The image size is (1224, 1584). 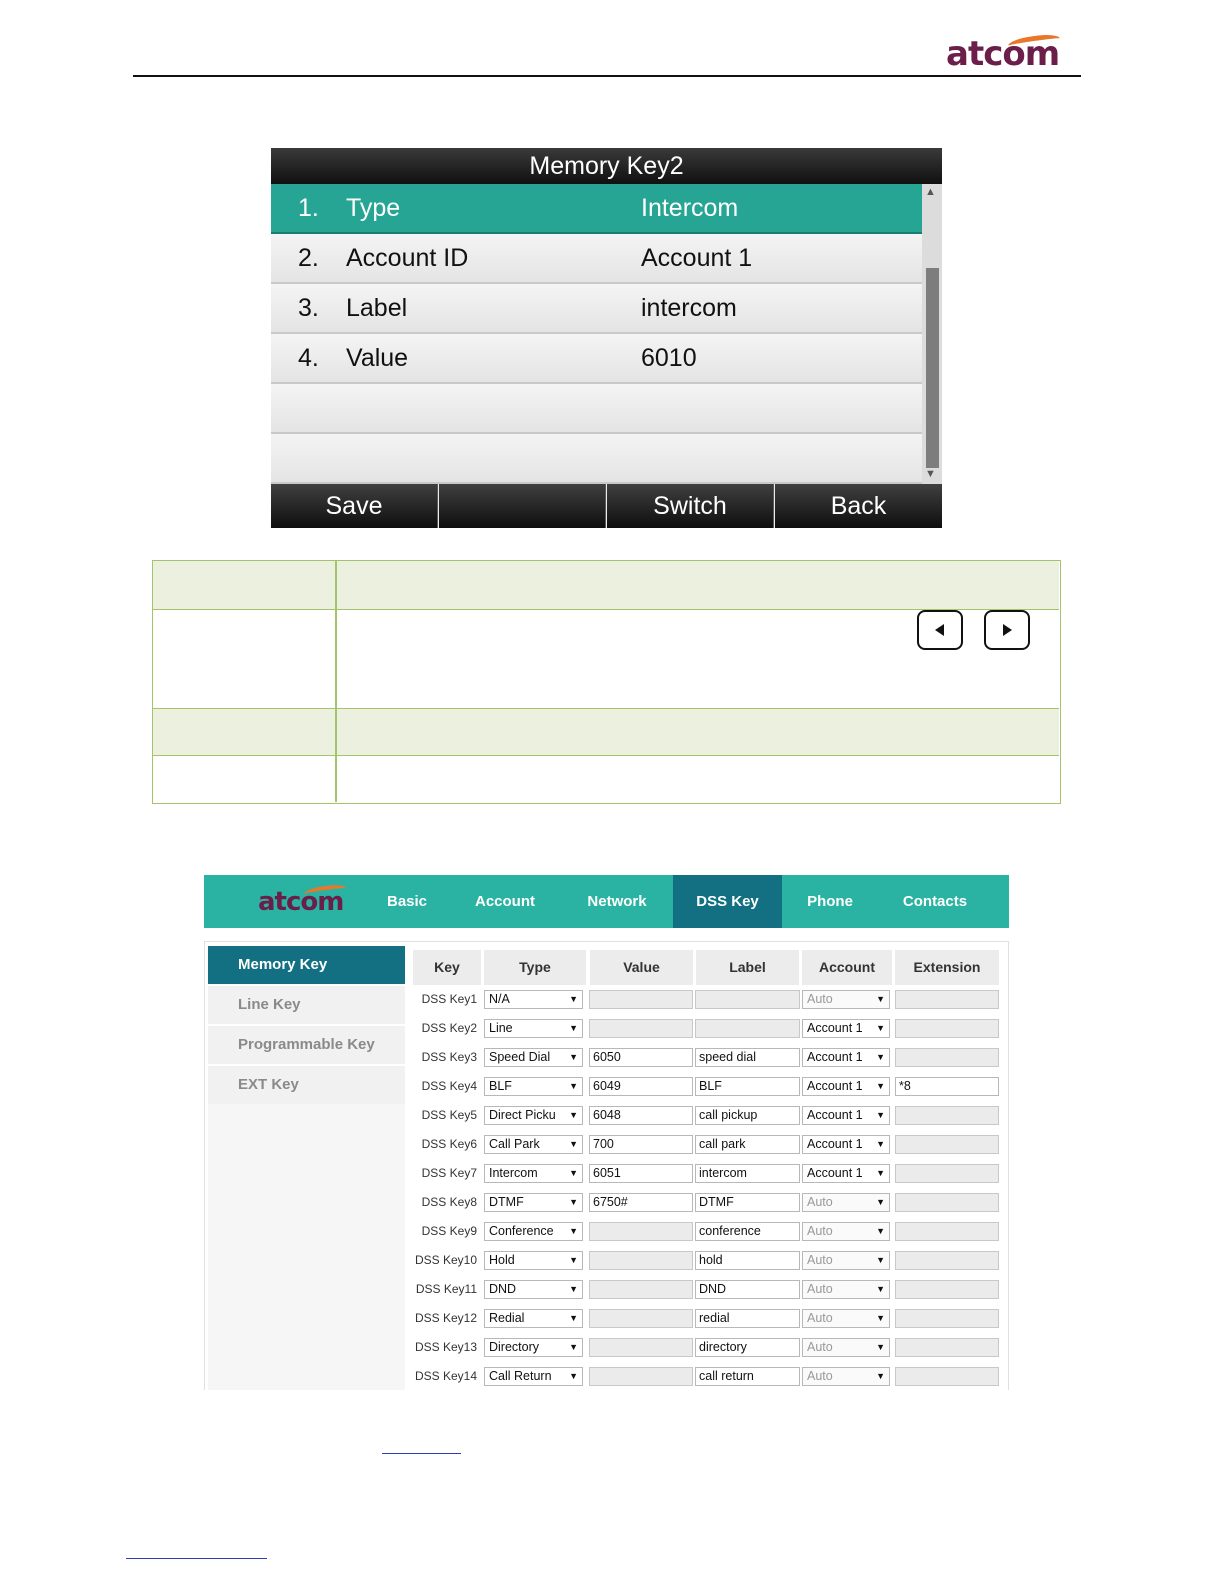 What do you see at coordinates (533, 1289) in the screenshot?
I see `type-select: DND ▼` at bounding box center [533, 1289].